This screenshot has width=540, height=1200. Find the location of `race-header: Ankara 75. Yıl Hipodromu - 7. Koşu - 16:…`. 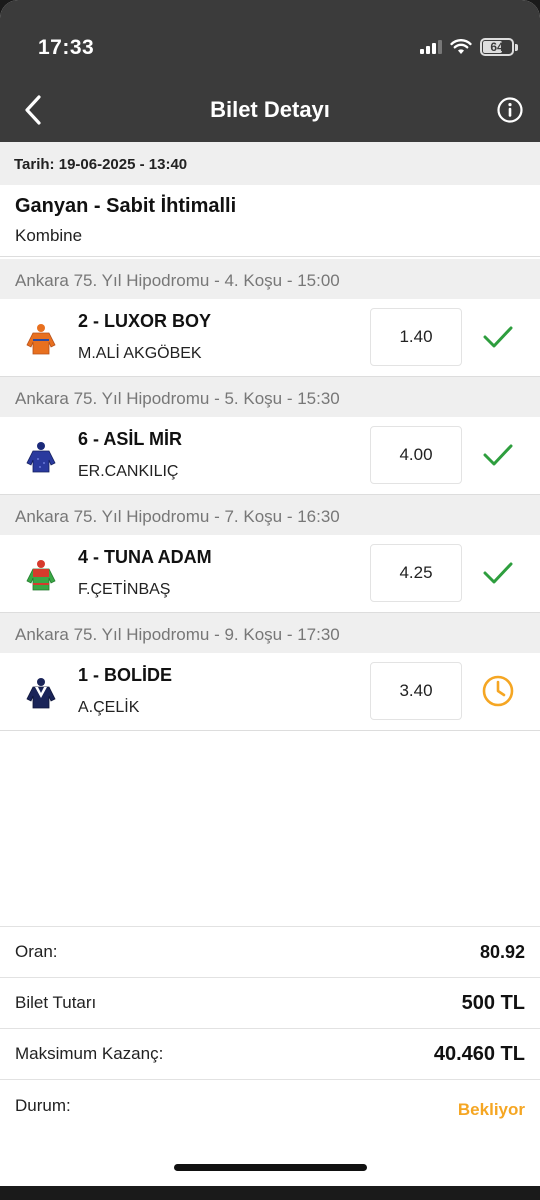

race-header: Ankara 75. Yıl Hipodromu - 7. Koşu - 16:… is located at coordinates (270, 515).